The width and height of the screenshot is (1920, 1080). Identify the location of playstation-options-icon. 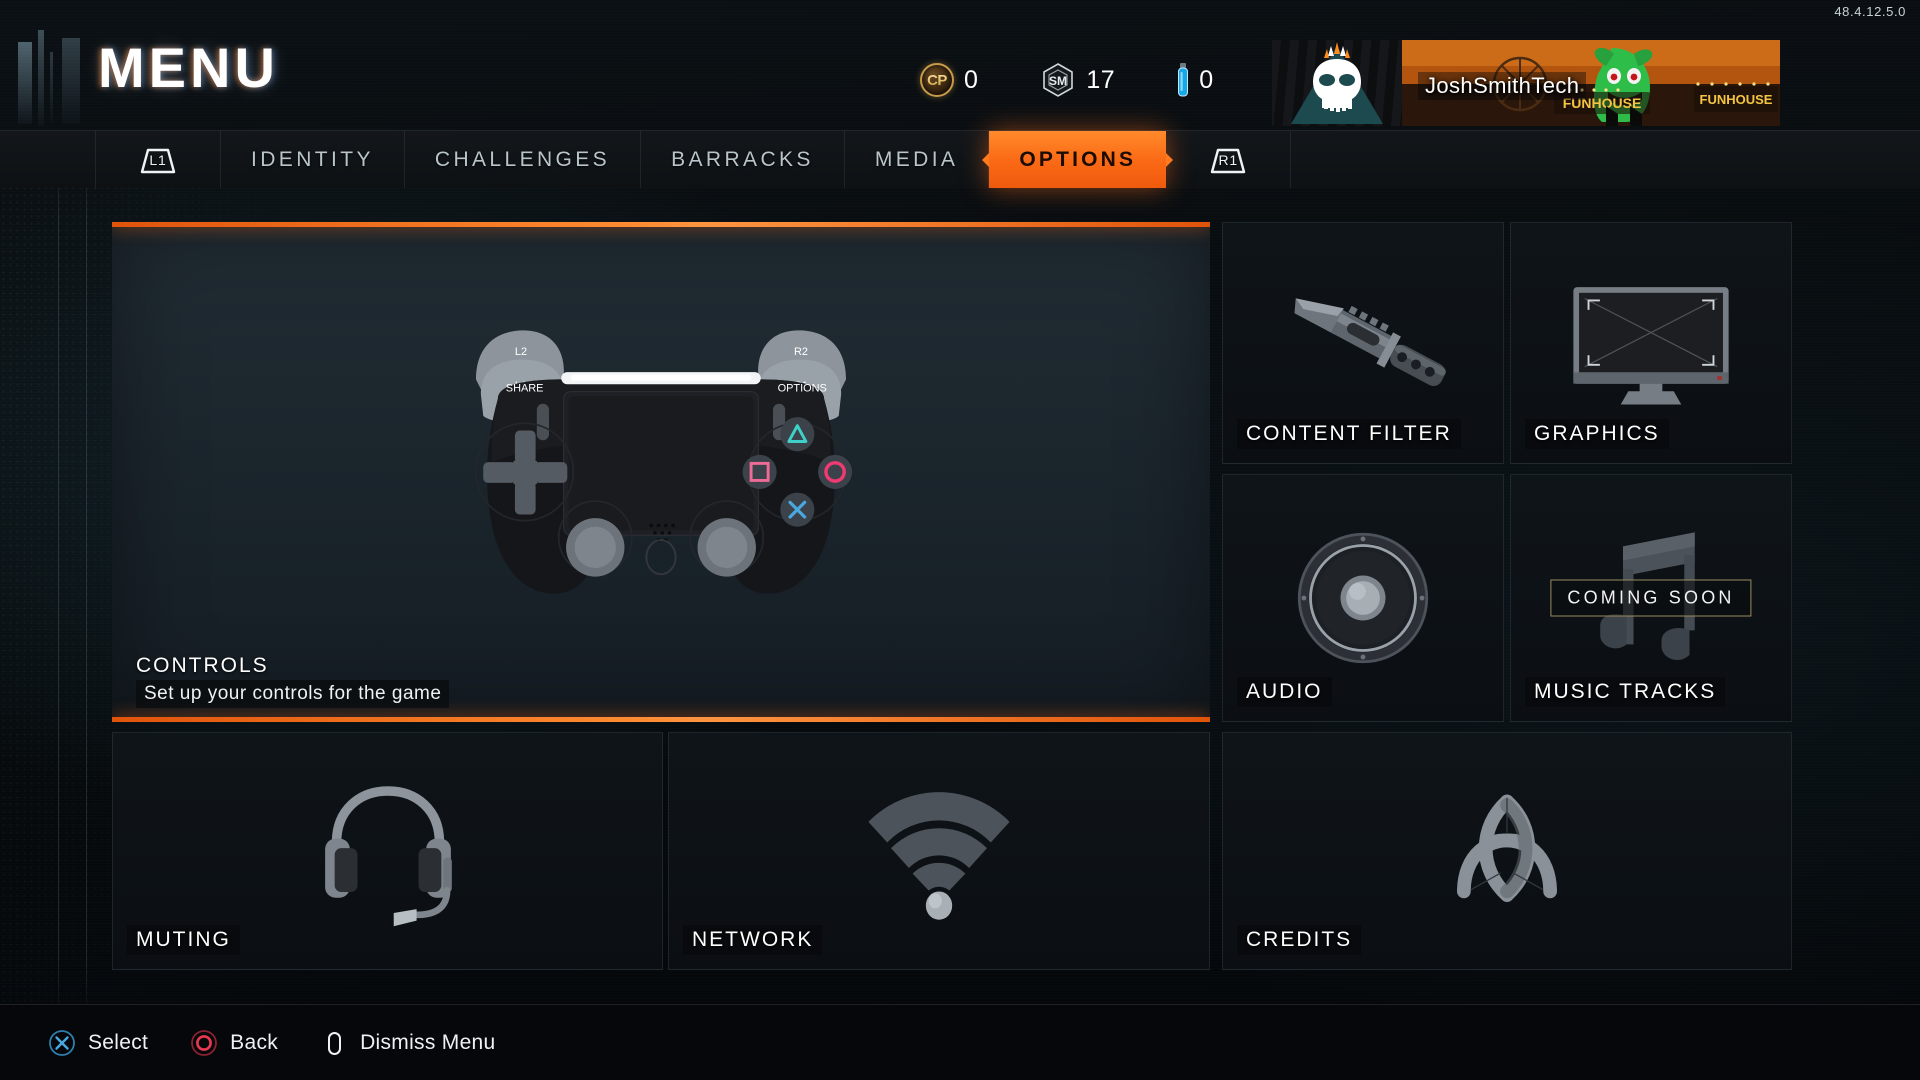
(334, 1043).